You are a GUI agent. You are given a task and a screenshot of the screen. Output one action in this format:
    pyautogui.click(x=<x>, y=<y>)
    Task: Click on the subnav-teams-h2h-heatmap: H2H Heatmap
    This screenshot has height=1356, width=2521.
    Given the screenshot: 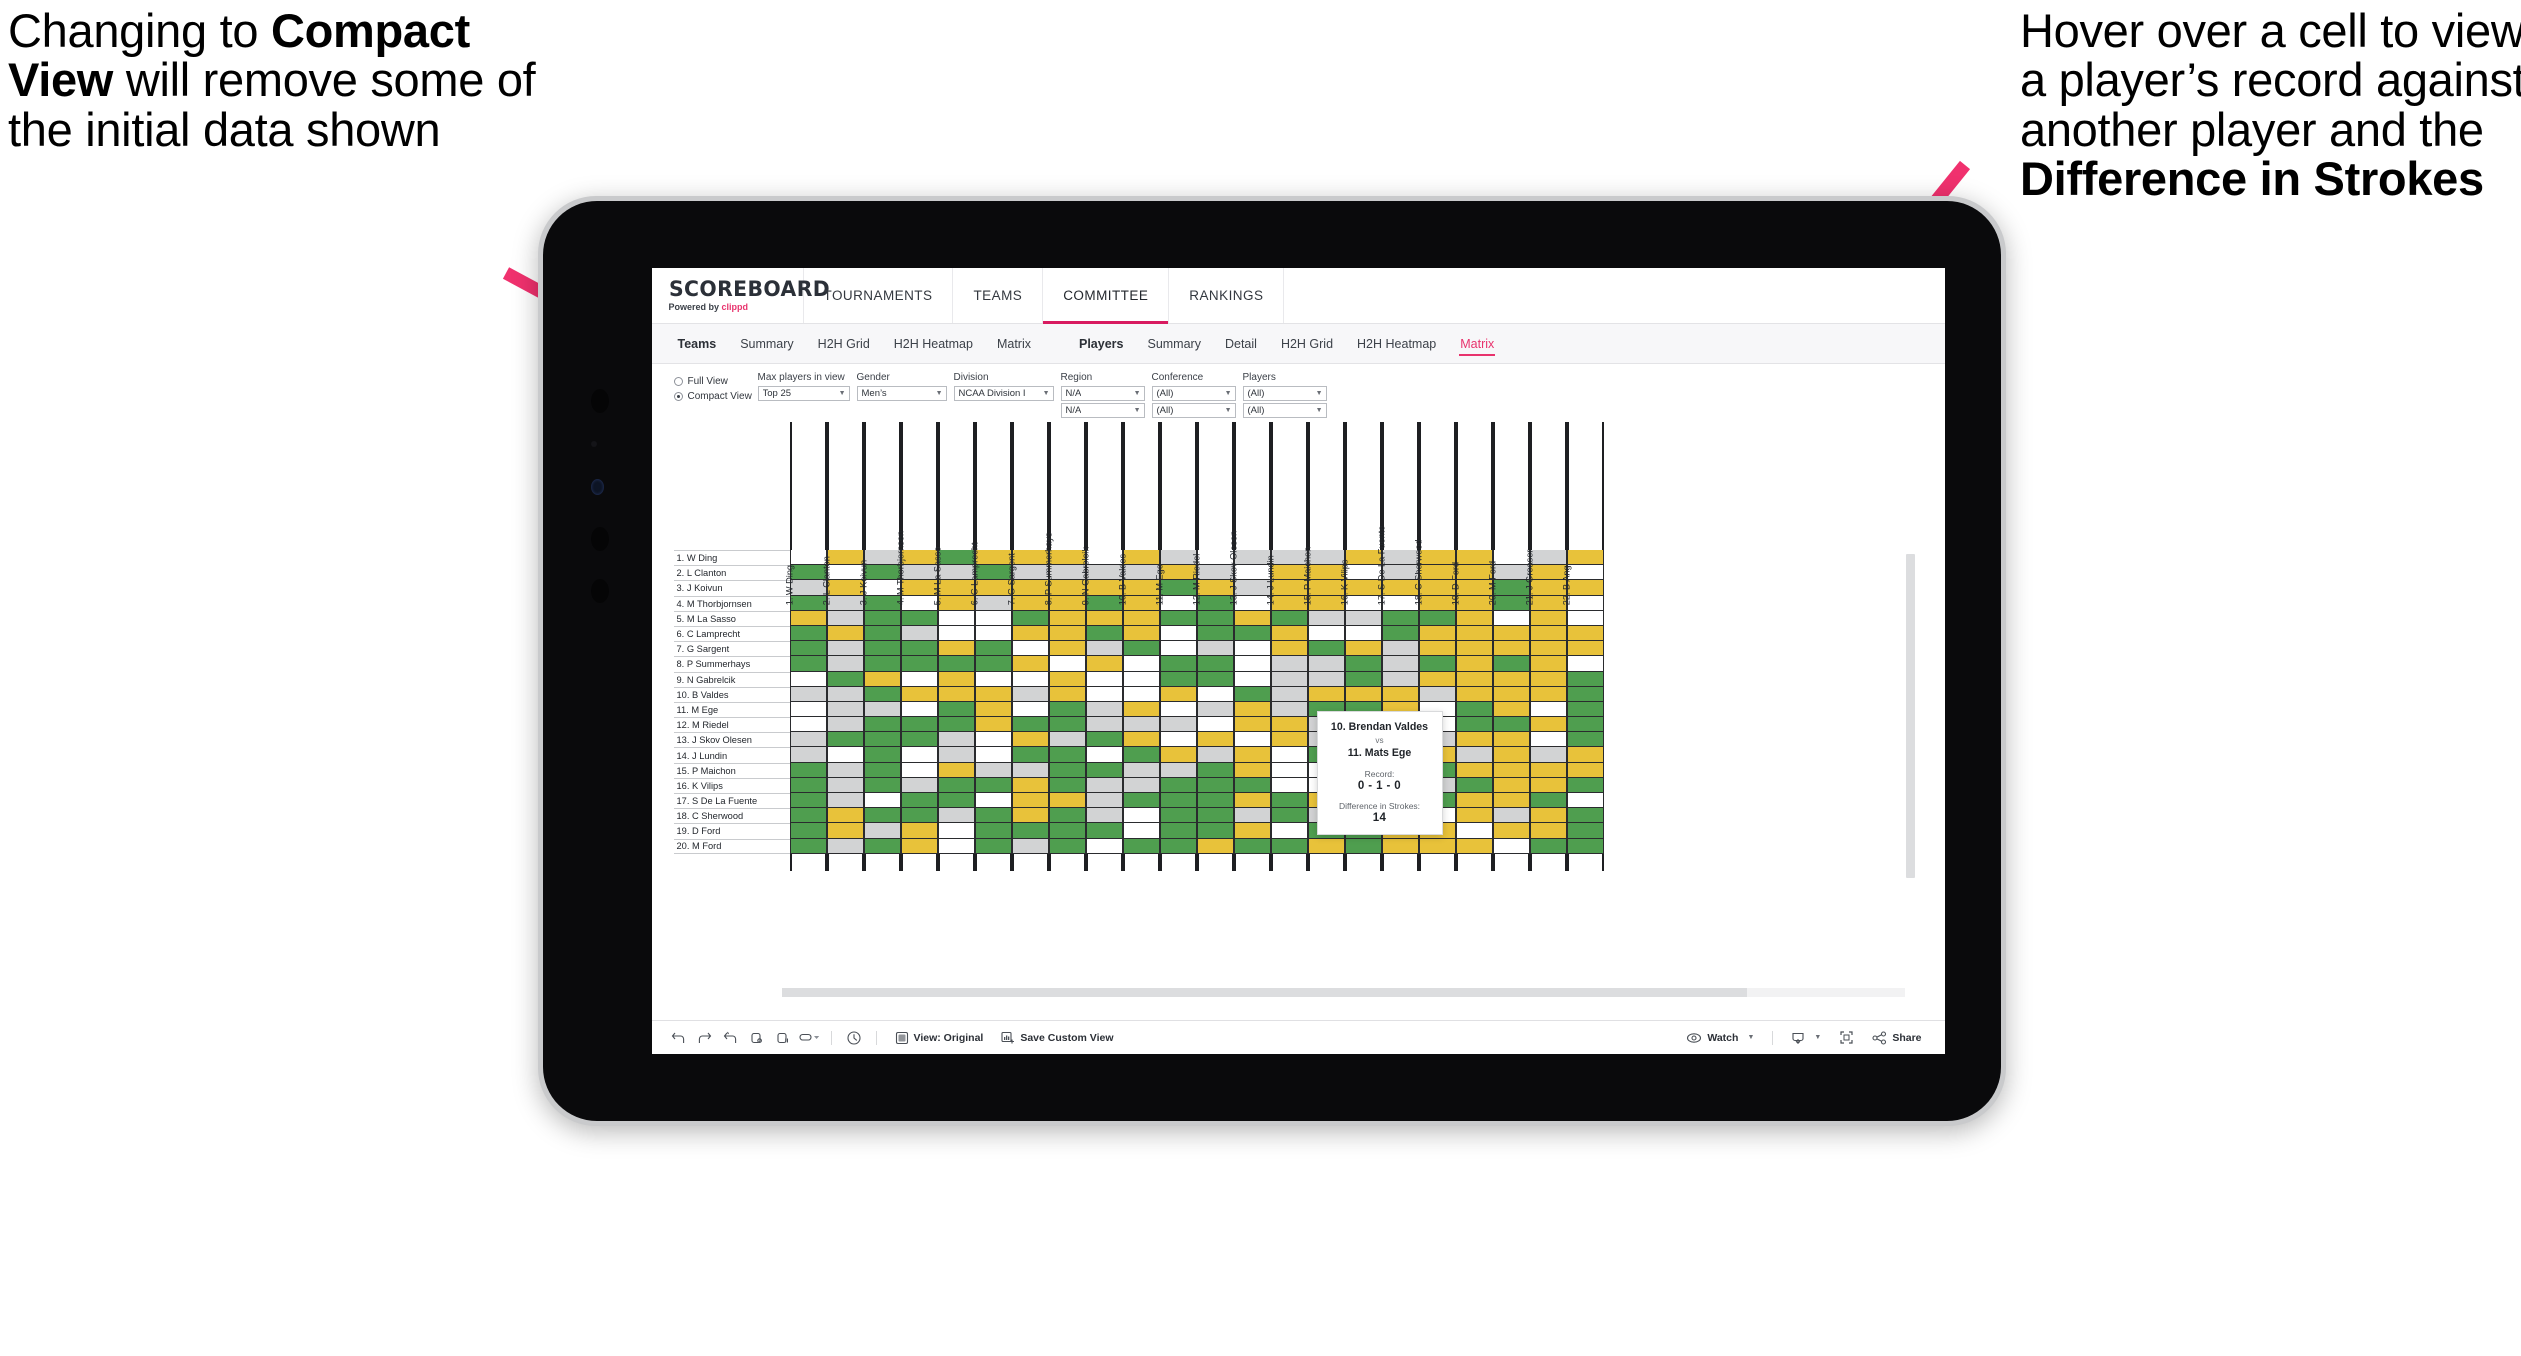 What is the action you would take?
    pyautogui.click(x=933, y=344)
    